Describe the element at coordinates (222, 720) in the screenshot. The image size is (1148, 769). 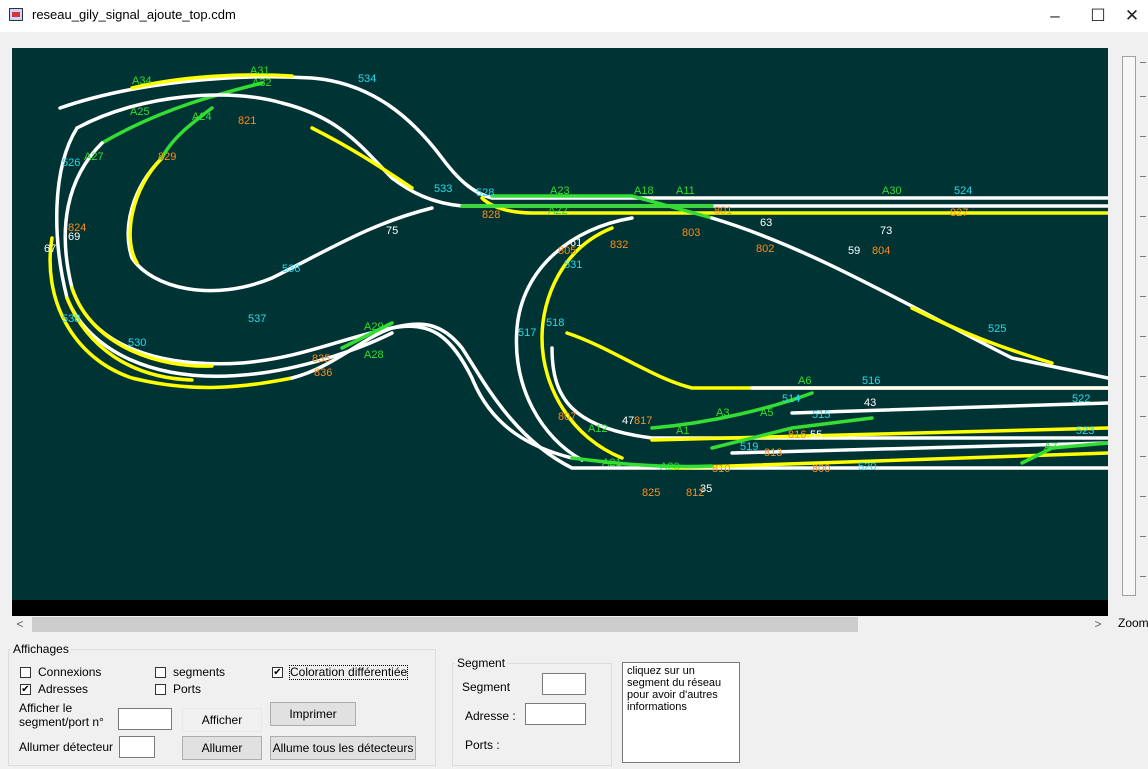
I see `afficher-button: Afficher` at that location.